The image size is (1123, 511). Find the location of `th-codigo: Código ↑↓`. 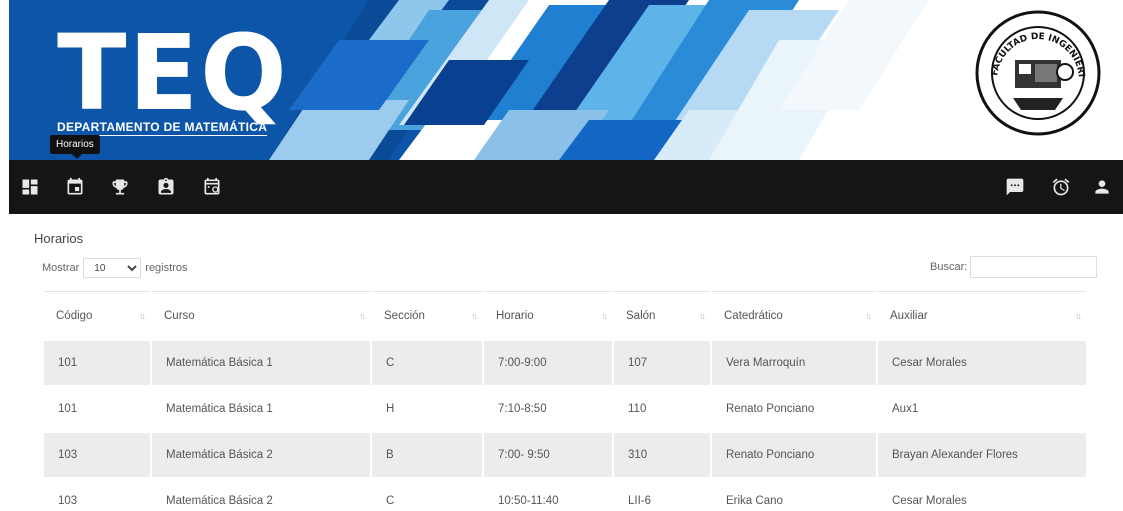

th-codigo: Código ↑↓ is located at coordinates (97, 315).